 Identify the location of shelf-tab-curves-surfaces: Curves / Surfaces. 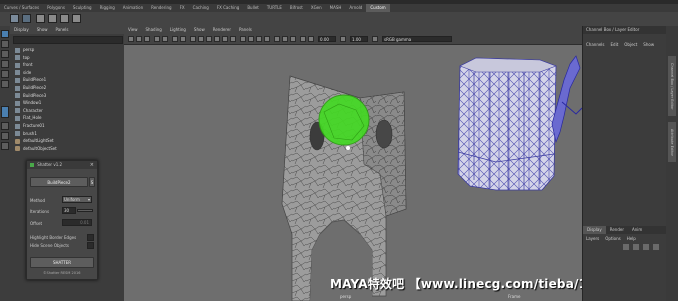
(21, 8).